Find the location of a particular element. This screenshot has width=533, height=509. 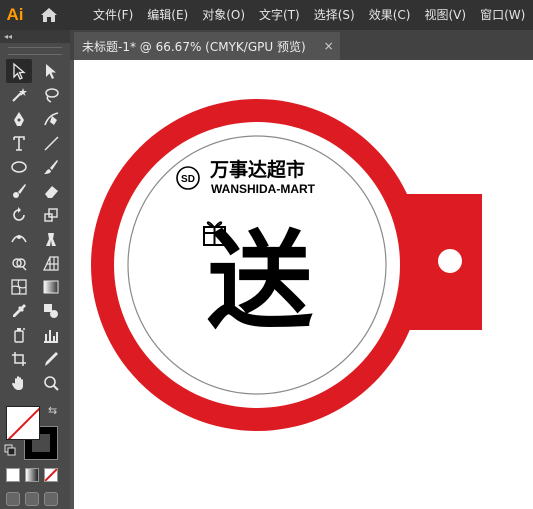

artboard-tool is located at coordinates (19, 359).